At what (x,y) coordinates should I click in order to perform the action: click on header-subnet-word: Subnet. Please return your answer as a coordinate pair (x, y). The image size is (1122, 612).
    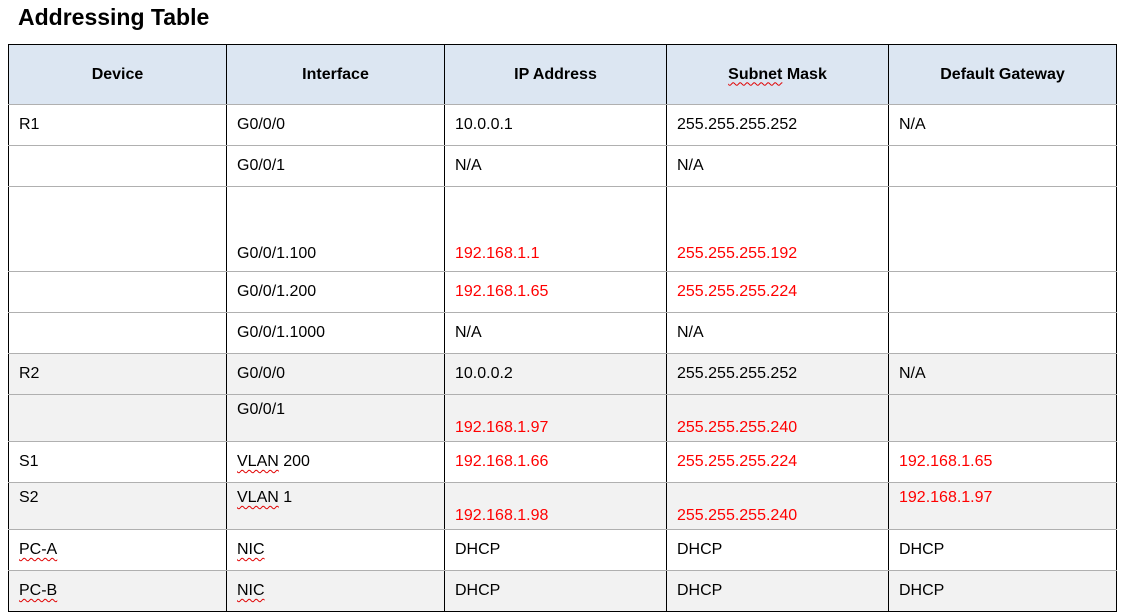
    Looking at the image, I should click on (755, 74).